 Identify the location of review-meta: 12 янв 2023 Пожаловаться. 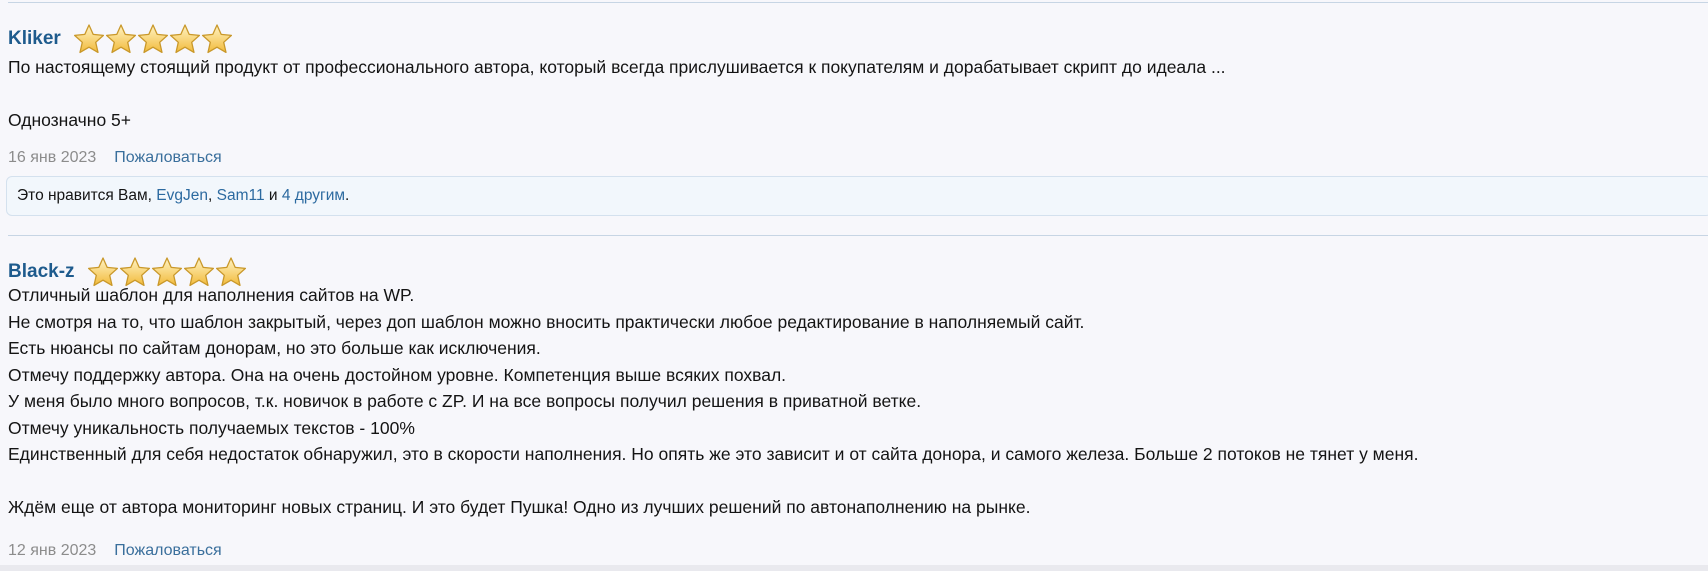
(115, 551).